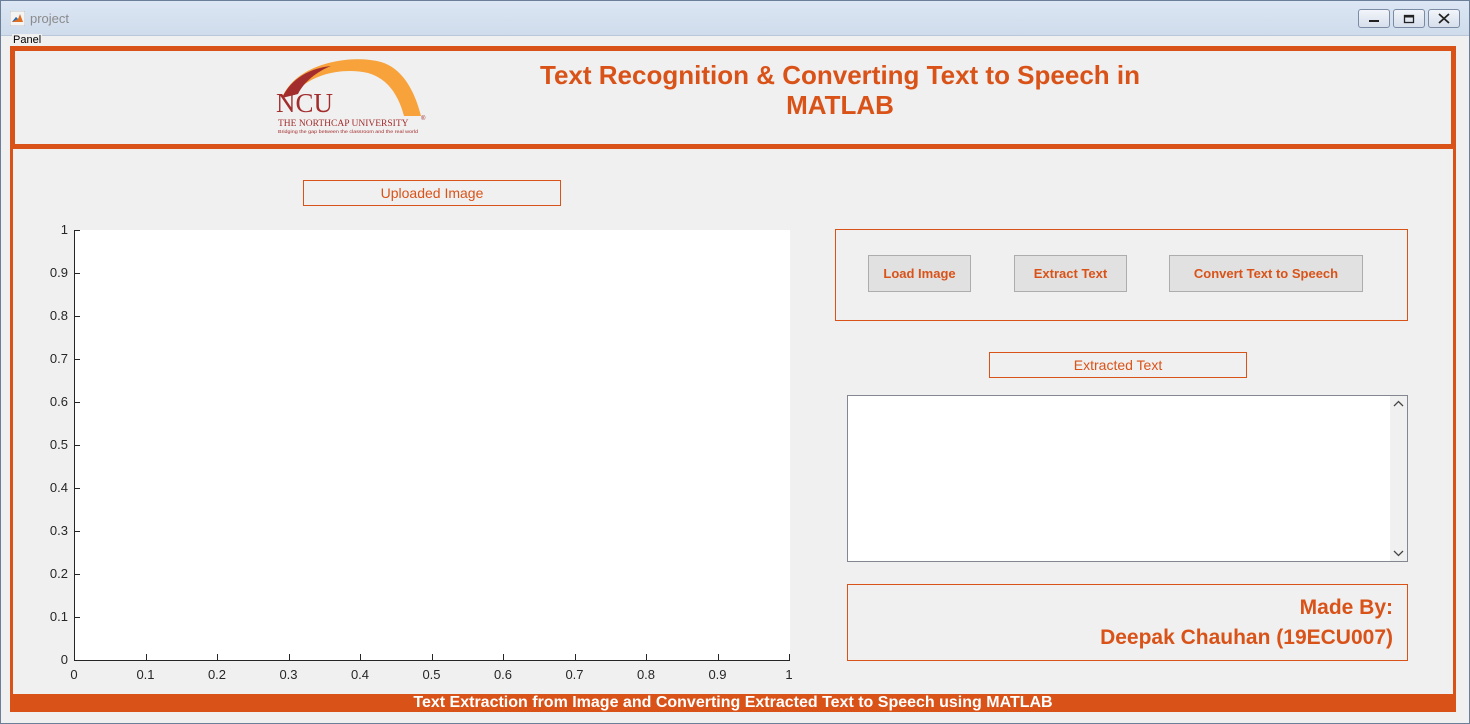 The image size is (1470, 724). Describe the element at coordinates (58, 315) in the screenshot. I see `y-tick-label: 0.8` at that location.